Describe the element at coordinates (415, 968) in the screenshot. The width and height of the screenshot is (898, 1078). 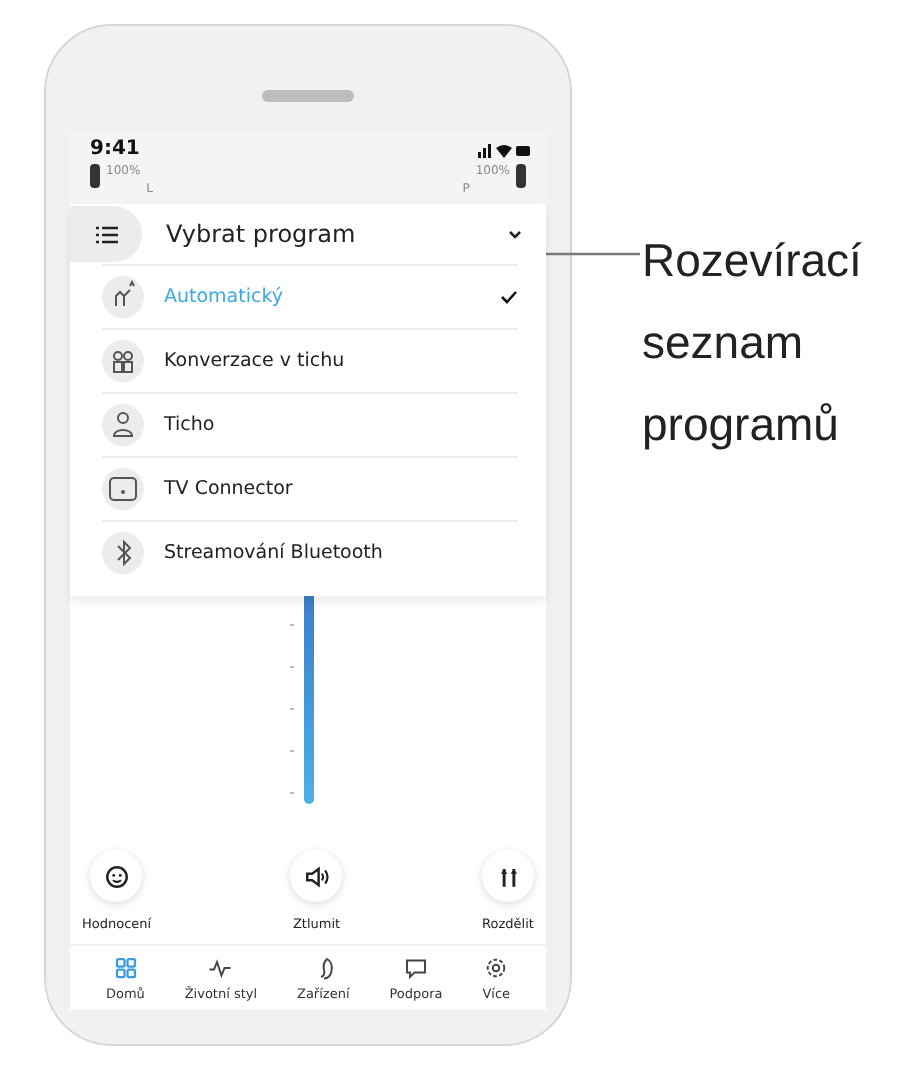
I see `support-icon` at that location.